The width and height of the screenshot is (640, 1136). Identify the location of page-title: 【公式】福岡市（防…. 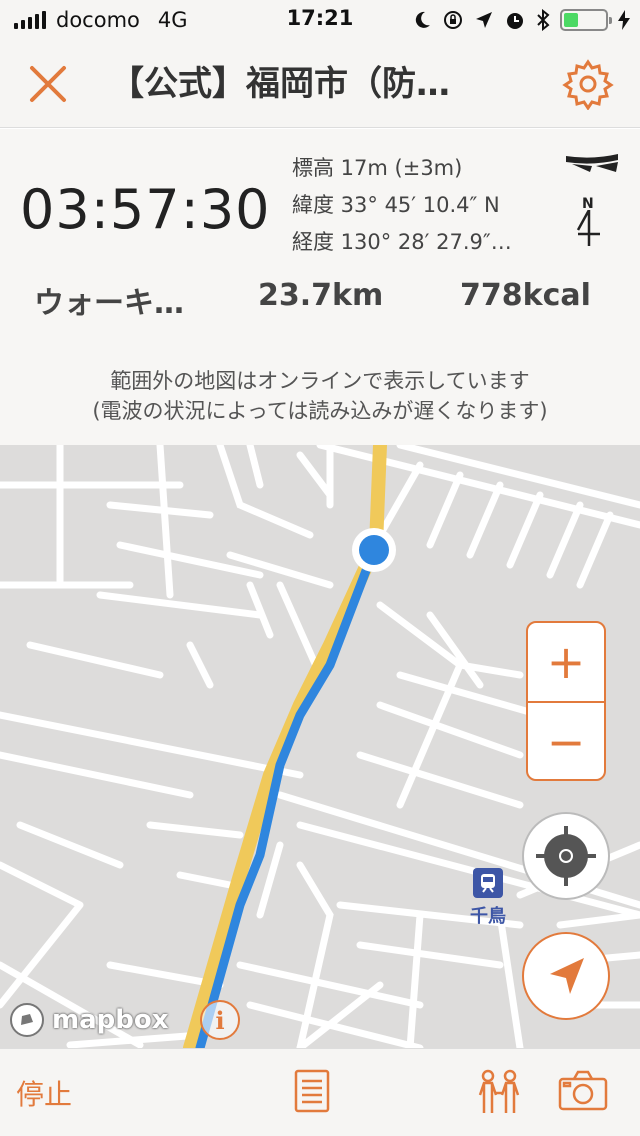
(280, 84).